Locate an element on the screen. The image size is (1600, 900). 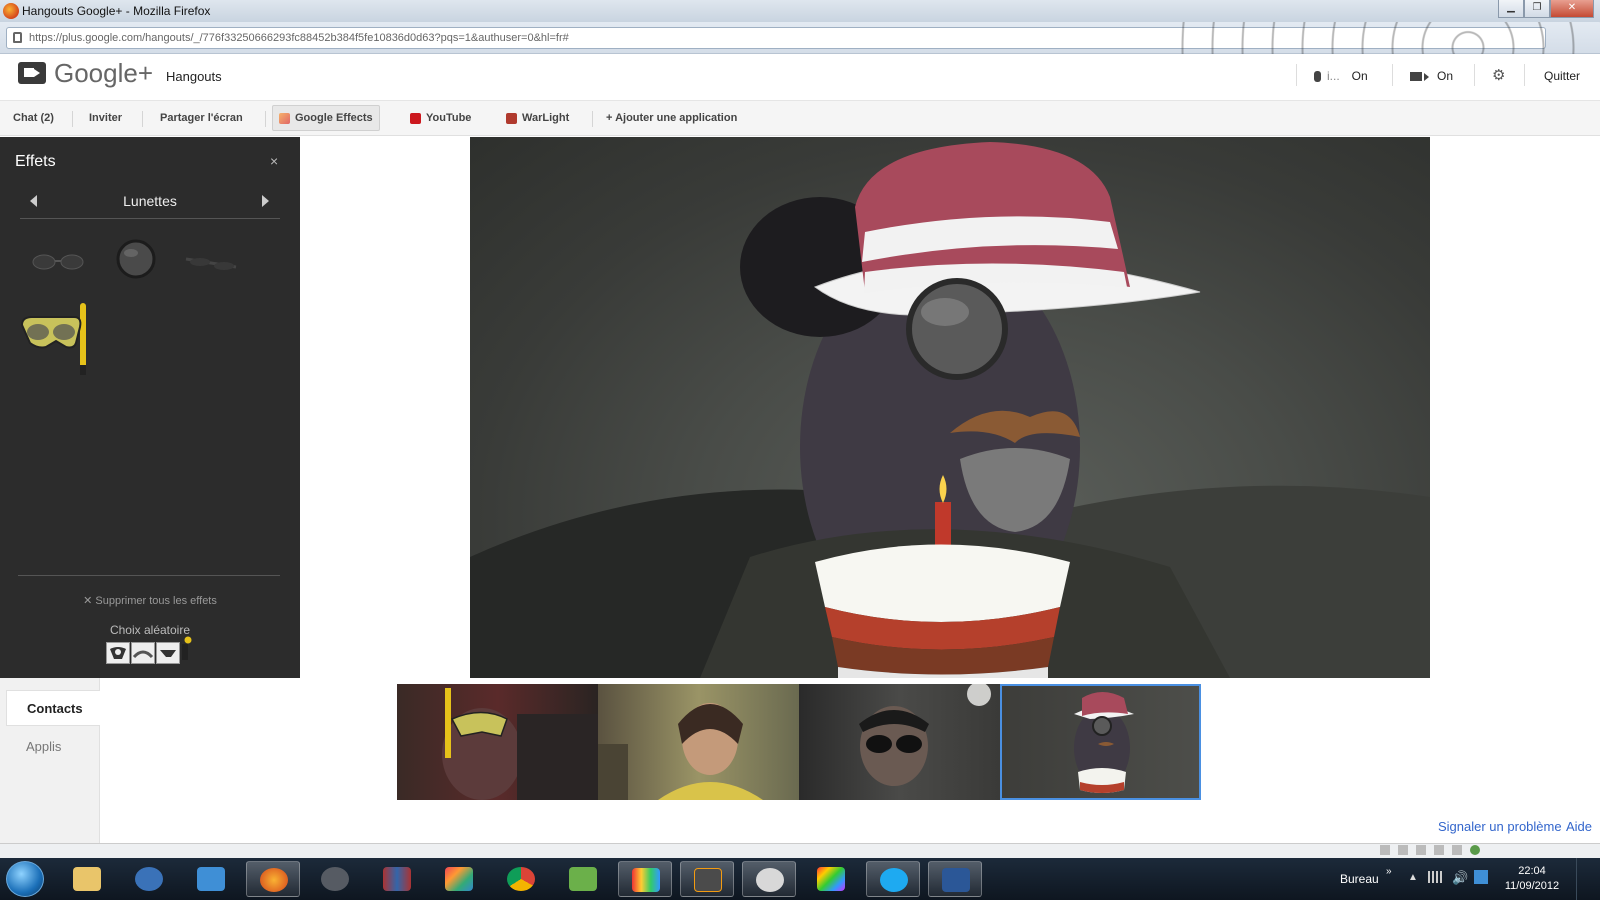
camera-icon is located at coordinates (1416, 77).